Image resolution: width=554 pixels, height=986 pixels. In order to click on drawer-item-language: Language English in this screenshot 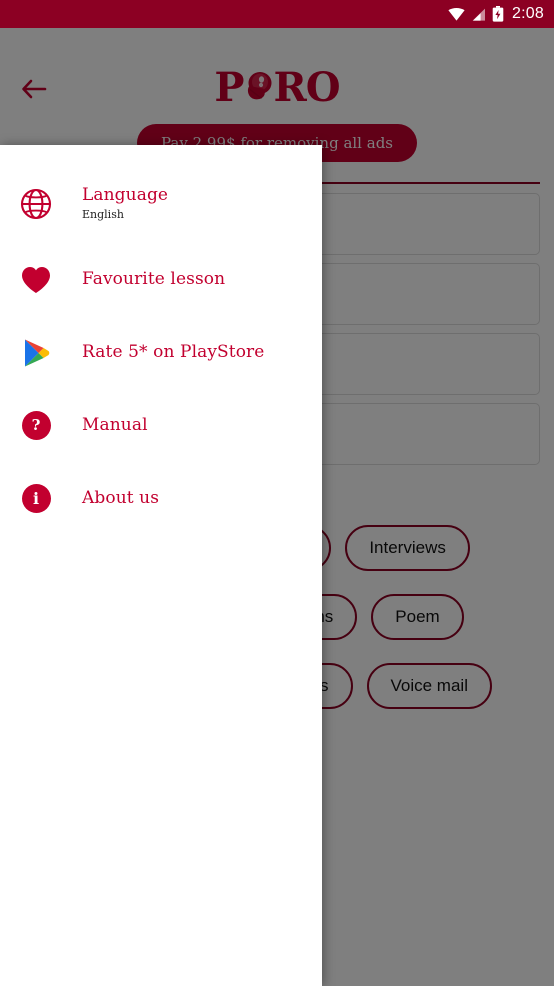, I will do `click(161, 203)`.